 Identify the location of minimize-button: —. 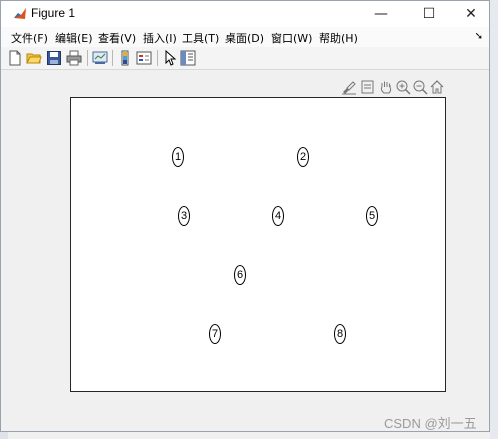
(381, 14).